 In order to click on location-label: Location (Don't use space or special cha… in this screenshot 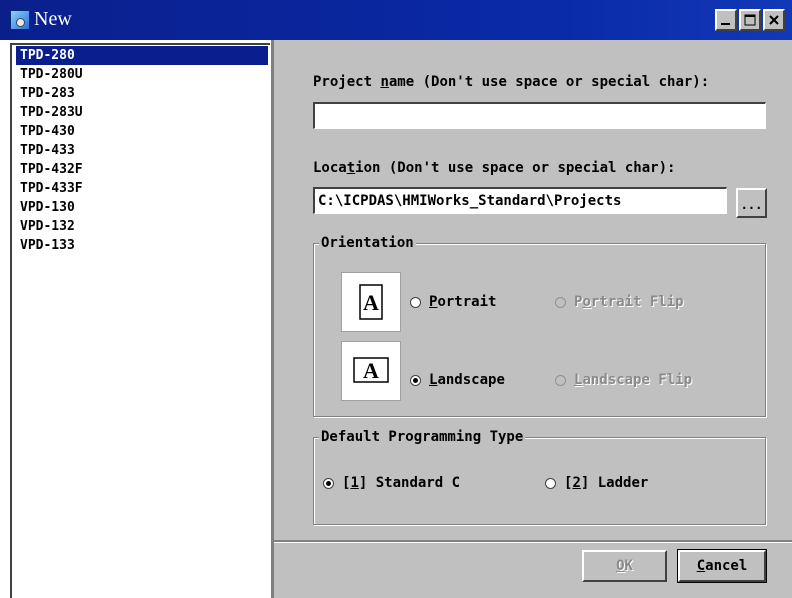, I will do `click(494, 168)`.